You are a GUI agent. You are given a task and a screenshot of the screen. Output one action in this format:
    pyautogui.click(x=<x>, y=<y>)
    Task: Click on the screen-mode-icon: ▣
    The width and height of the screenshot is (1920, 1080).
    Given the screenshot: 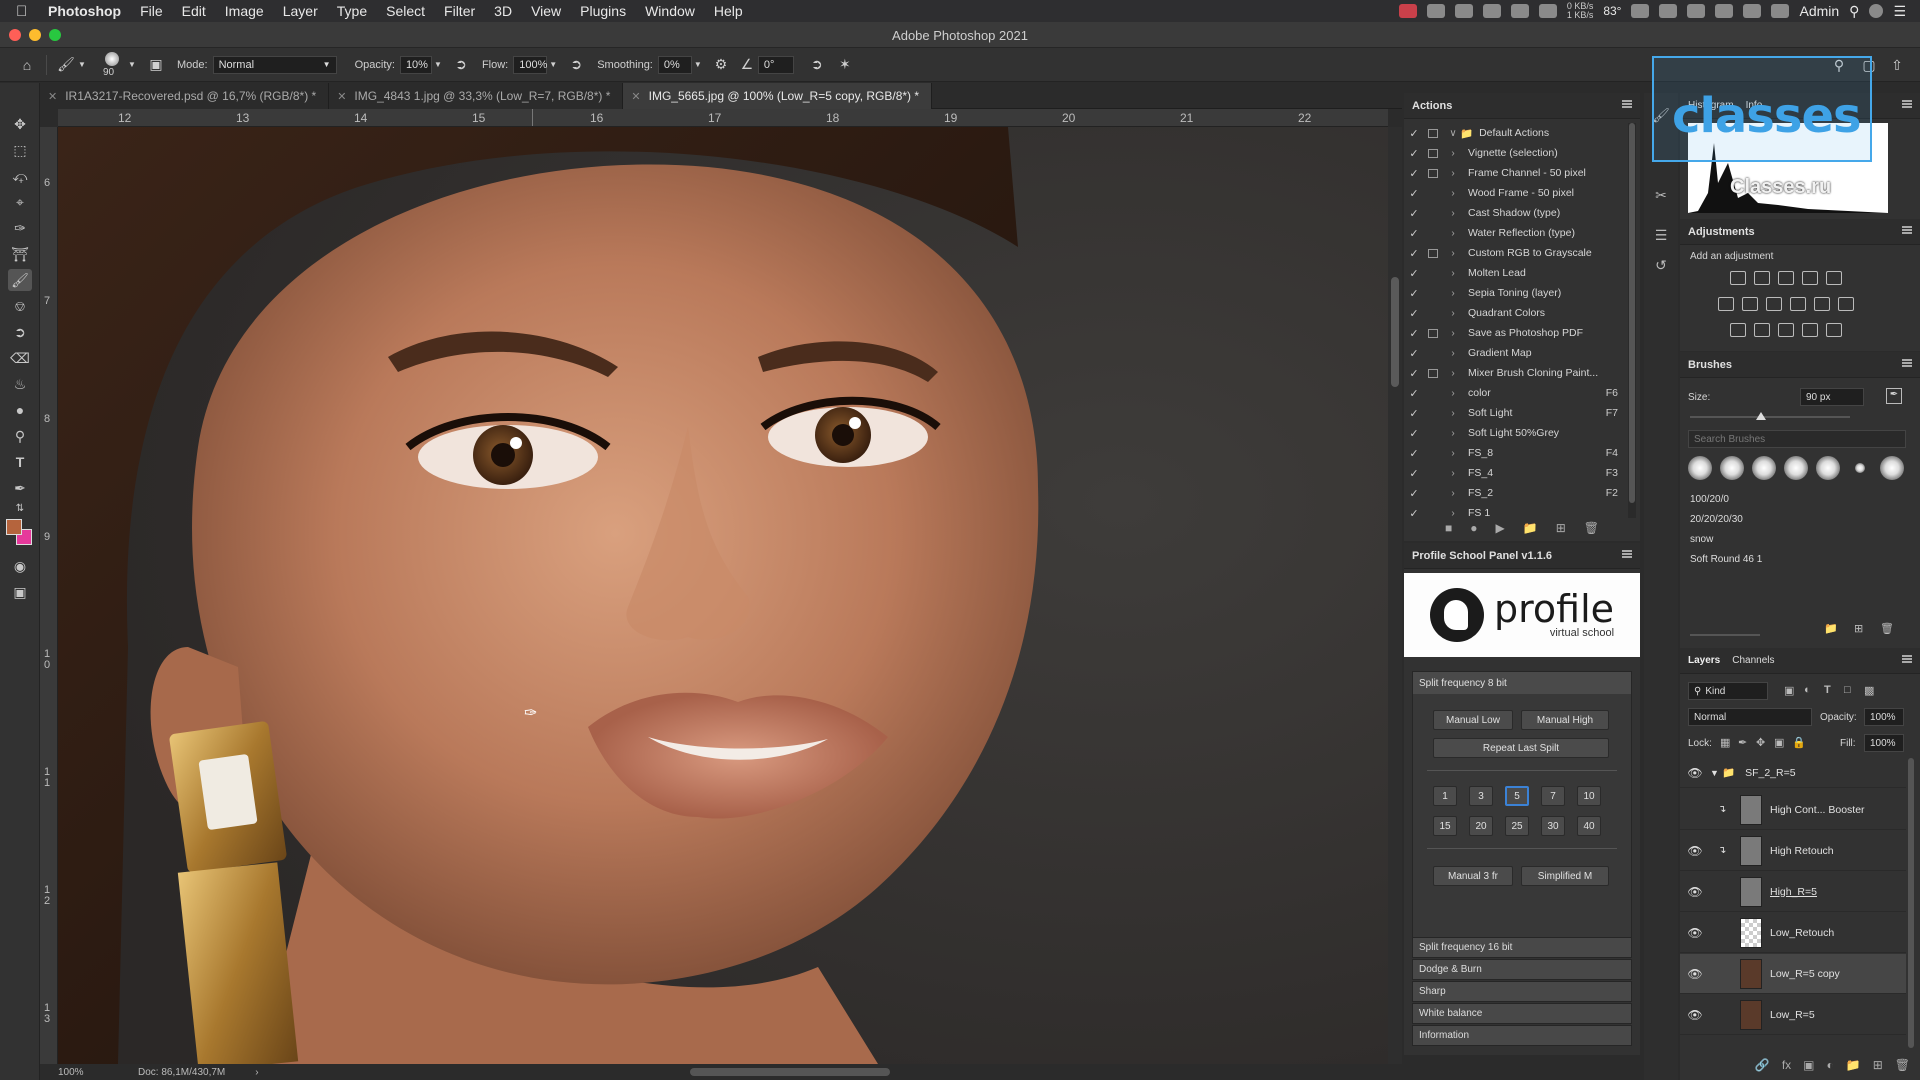 What is the action you would take?
    pyautogui.click(x=20, y=592)
    